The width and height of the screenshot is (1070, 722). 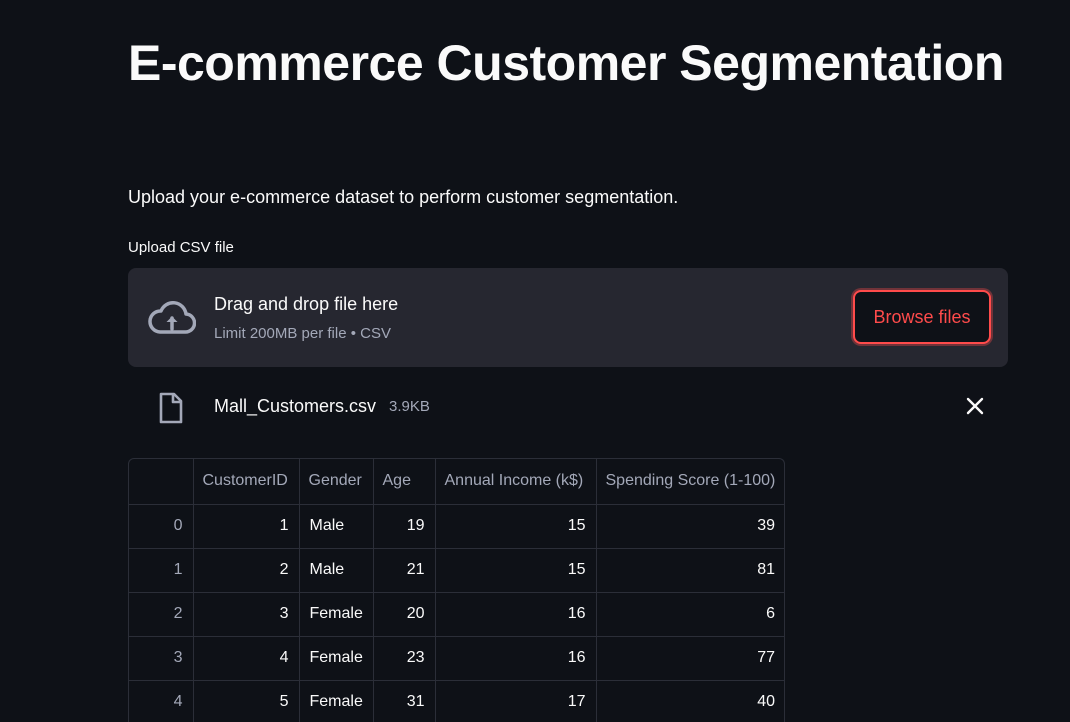 I want to click on row-index: 3, so click(x=161, y=658).